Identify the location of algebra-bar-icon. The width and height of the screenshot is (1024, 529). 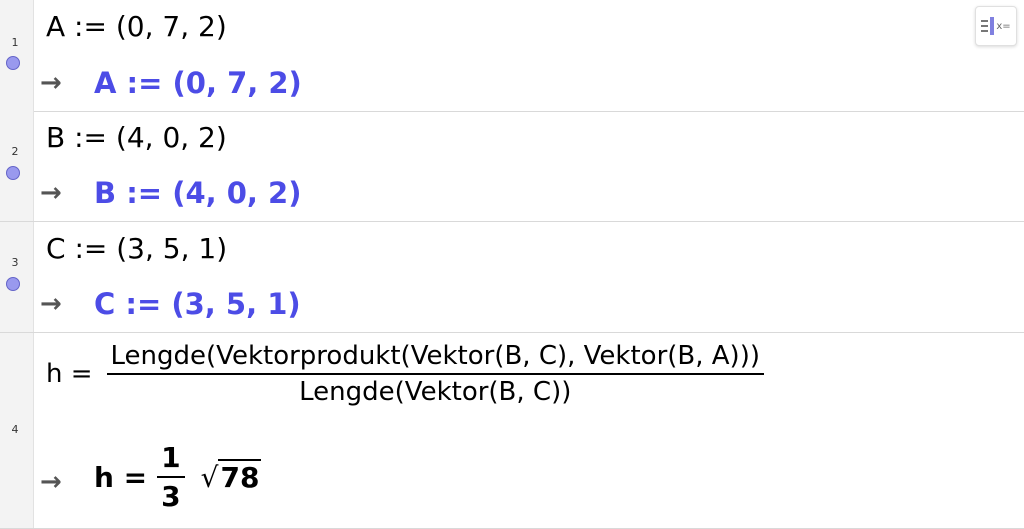
(992, 26).